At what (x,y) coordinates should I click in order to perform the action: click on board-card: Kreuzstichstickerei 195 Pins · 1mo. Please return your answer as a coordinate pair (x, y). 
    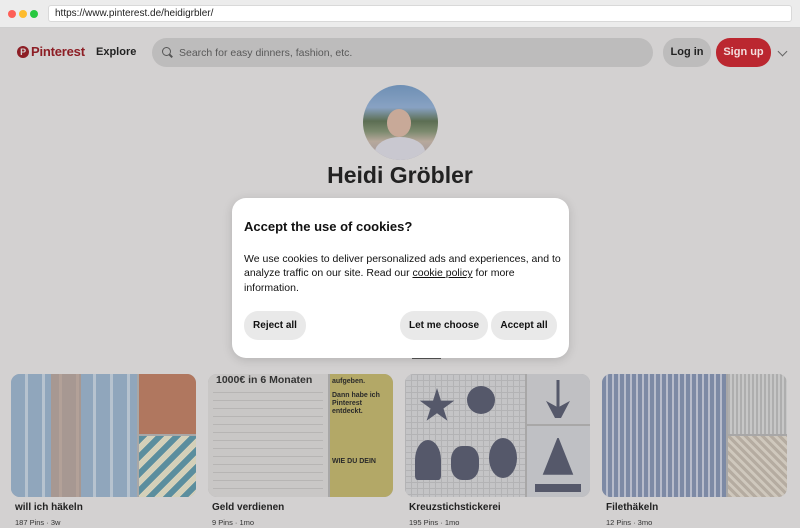
    Looking at the image, I should click on (497, 450).